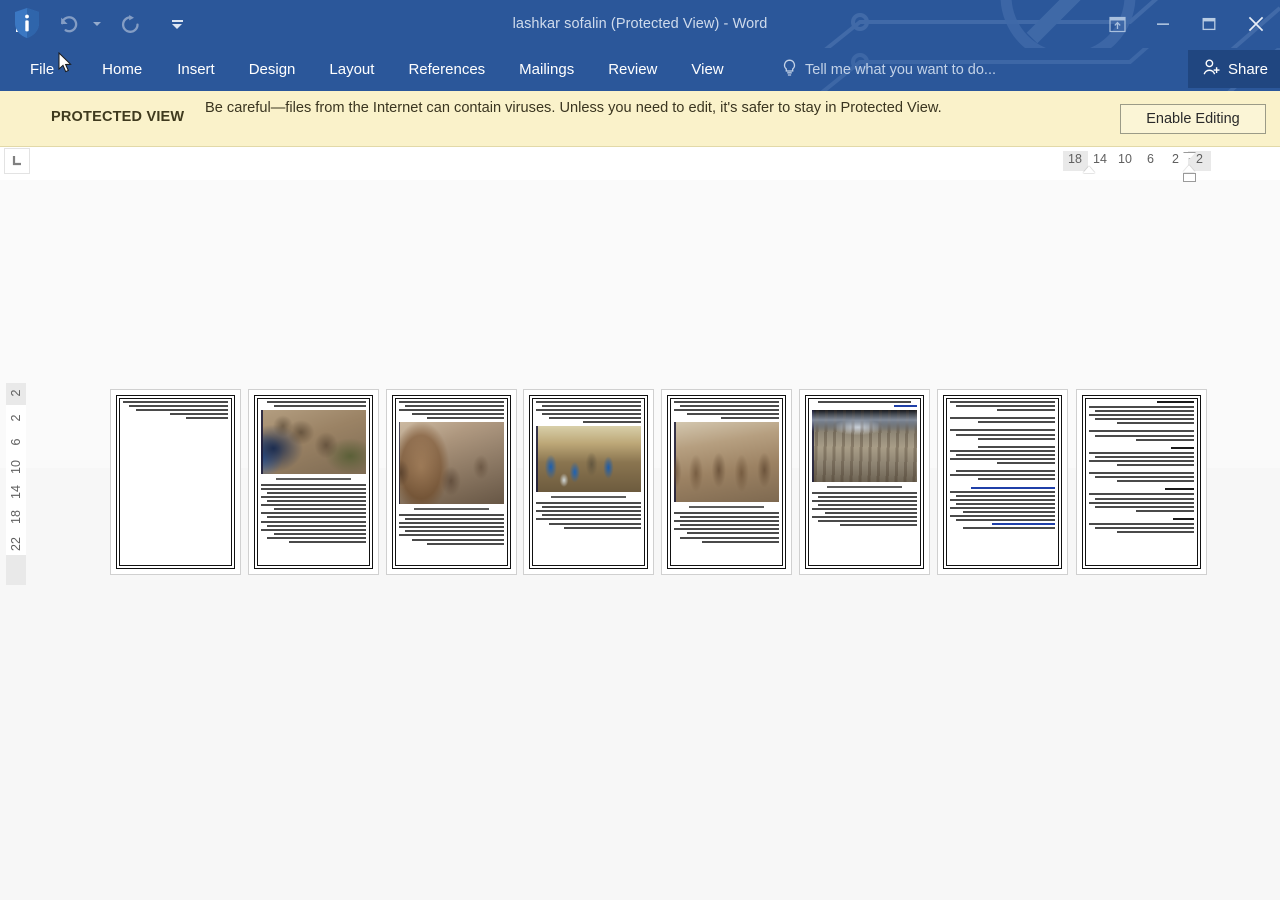 This screenshot has height=900, width=1280. I want to click on tab-view-label: View, so click(707, 69).